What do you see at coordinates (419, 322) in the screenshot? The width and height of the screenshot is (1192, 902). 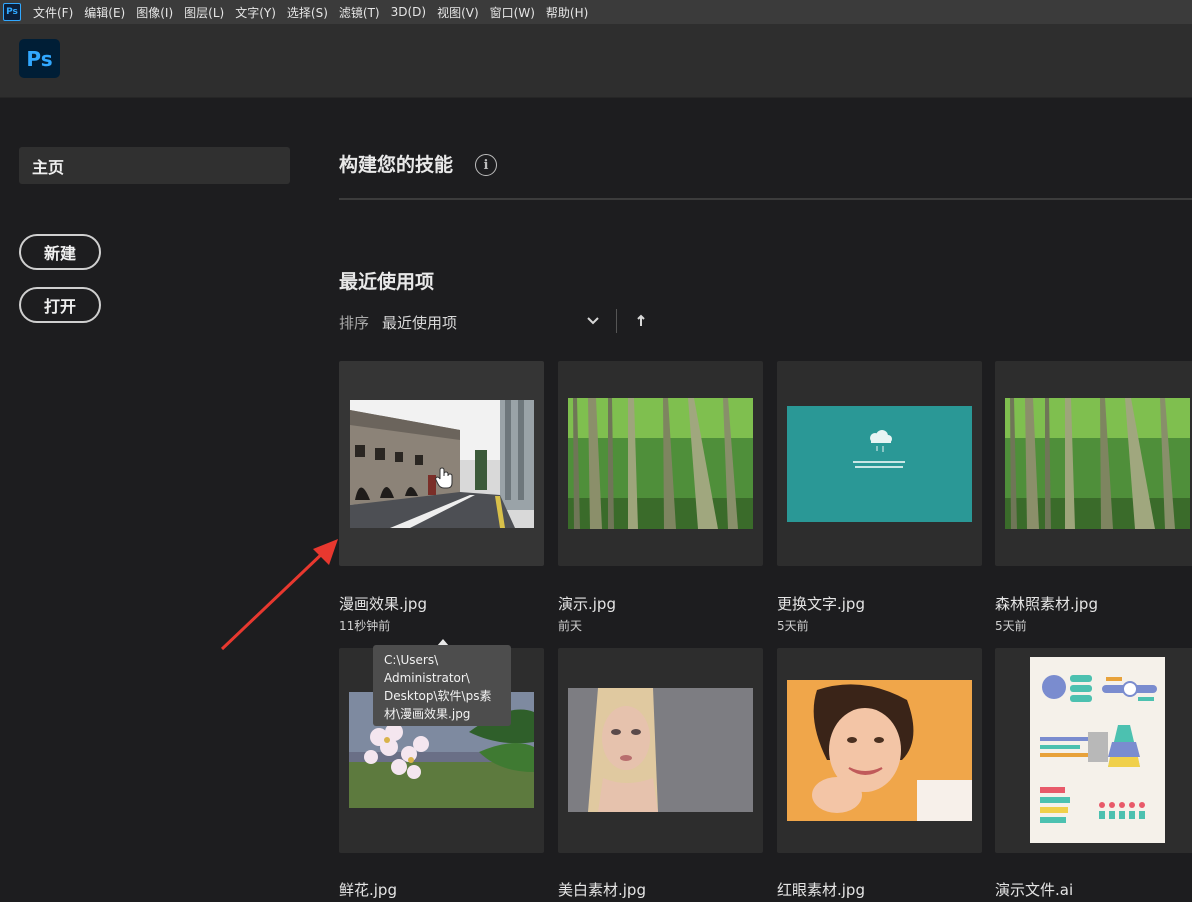 I see `sort-dropdown-value: 最近使用项` at bounding box center [419, 322].